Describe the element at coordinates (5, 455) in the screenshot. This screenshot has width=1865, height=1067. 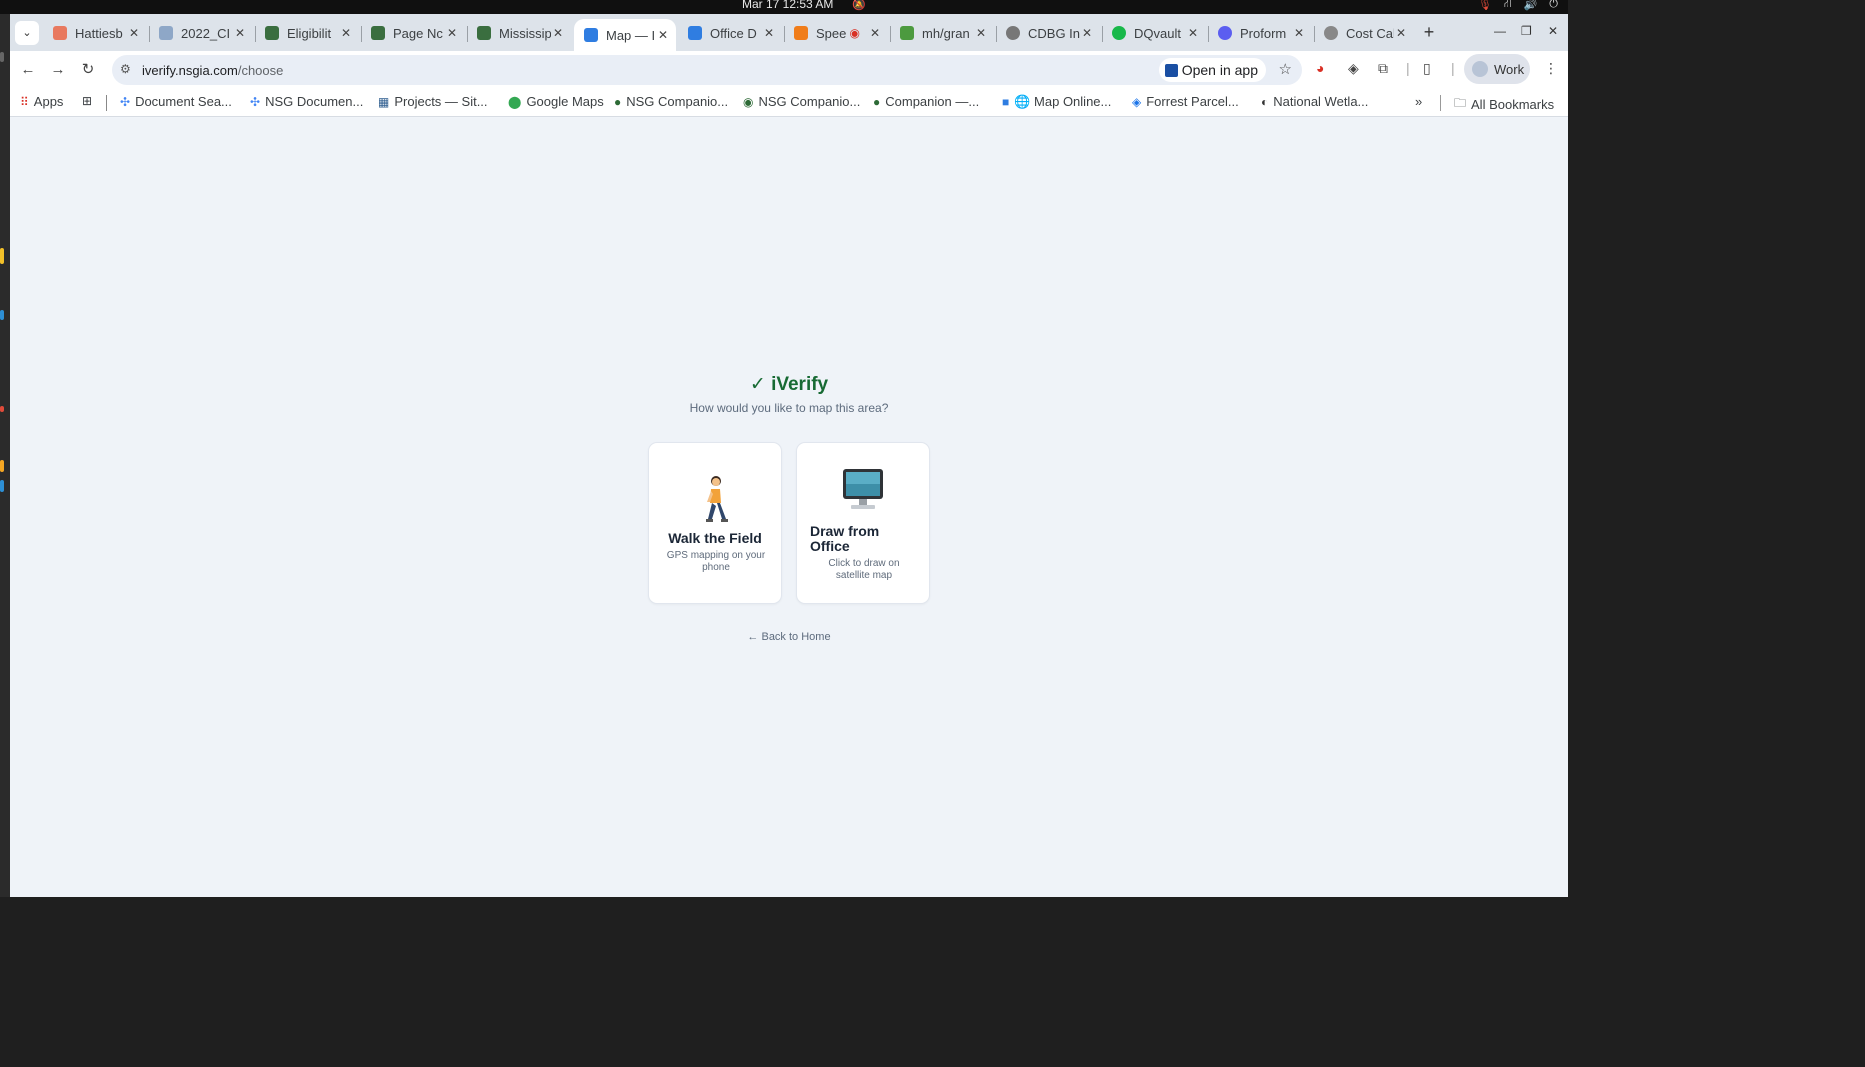
I see `os-dock` at that location.